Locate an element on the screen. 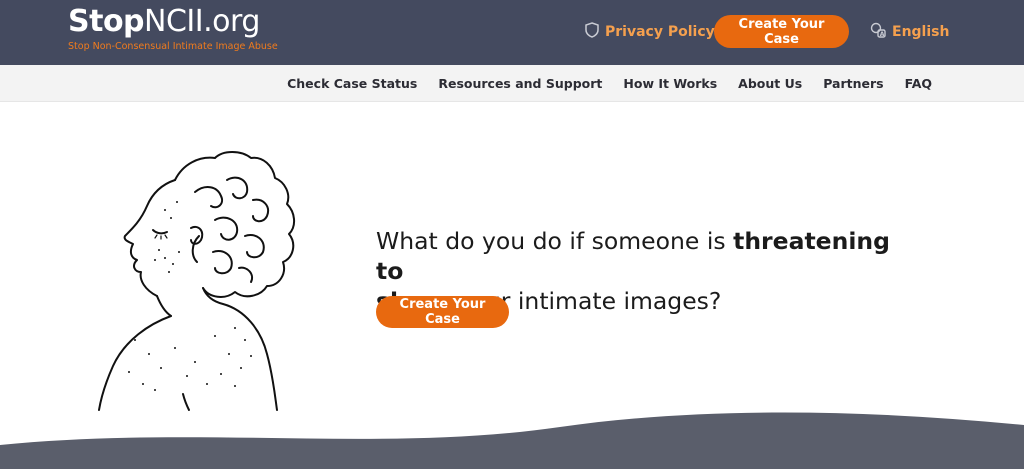 The image size is (1024, 474). create-case-button-hero: Create Your Case is located at coordinates (442, 312).